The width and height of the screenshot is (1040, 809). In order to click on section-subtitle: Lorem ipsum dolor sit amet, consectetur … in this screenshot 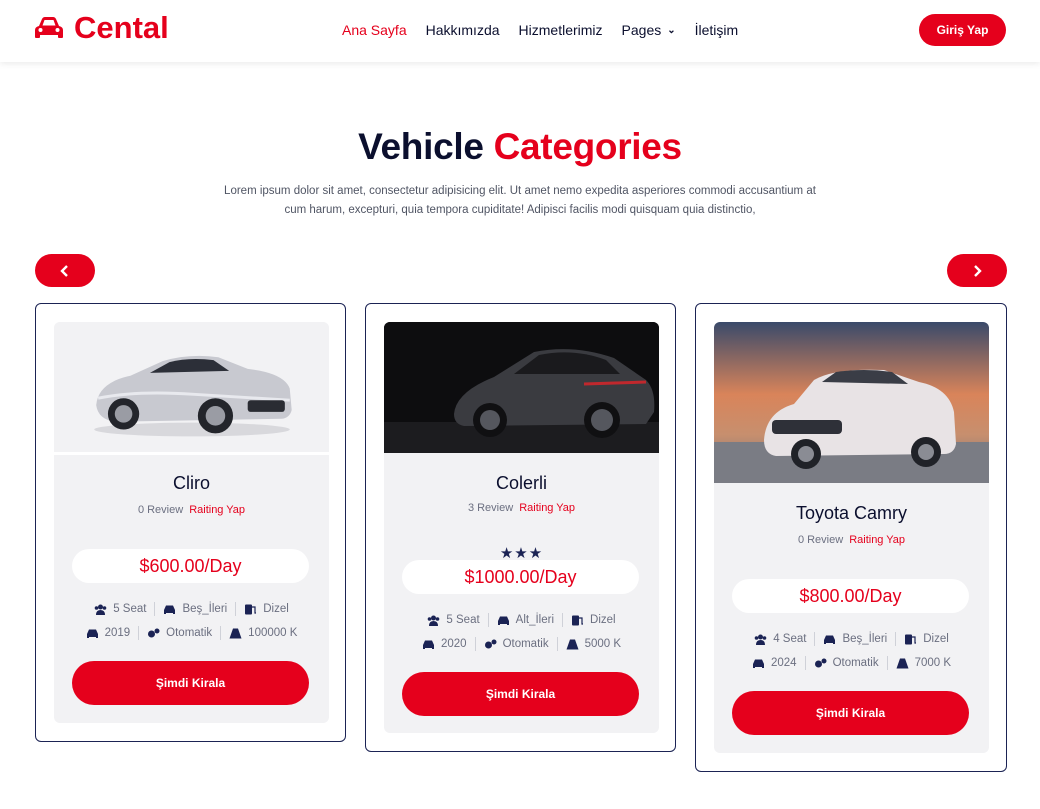, I will do `click(520, 200)`.